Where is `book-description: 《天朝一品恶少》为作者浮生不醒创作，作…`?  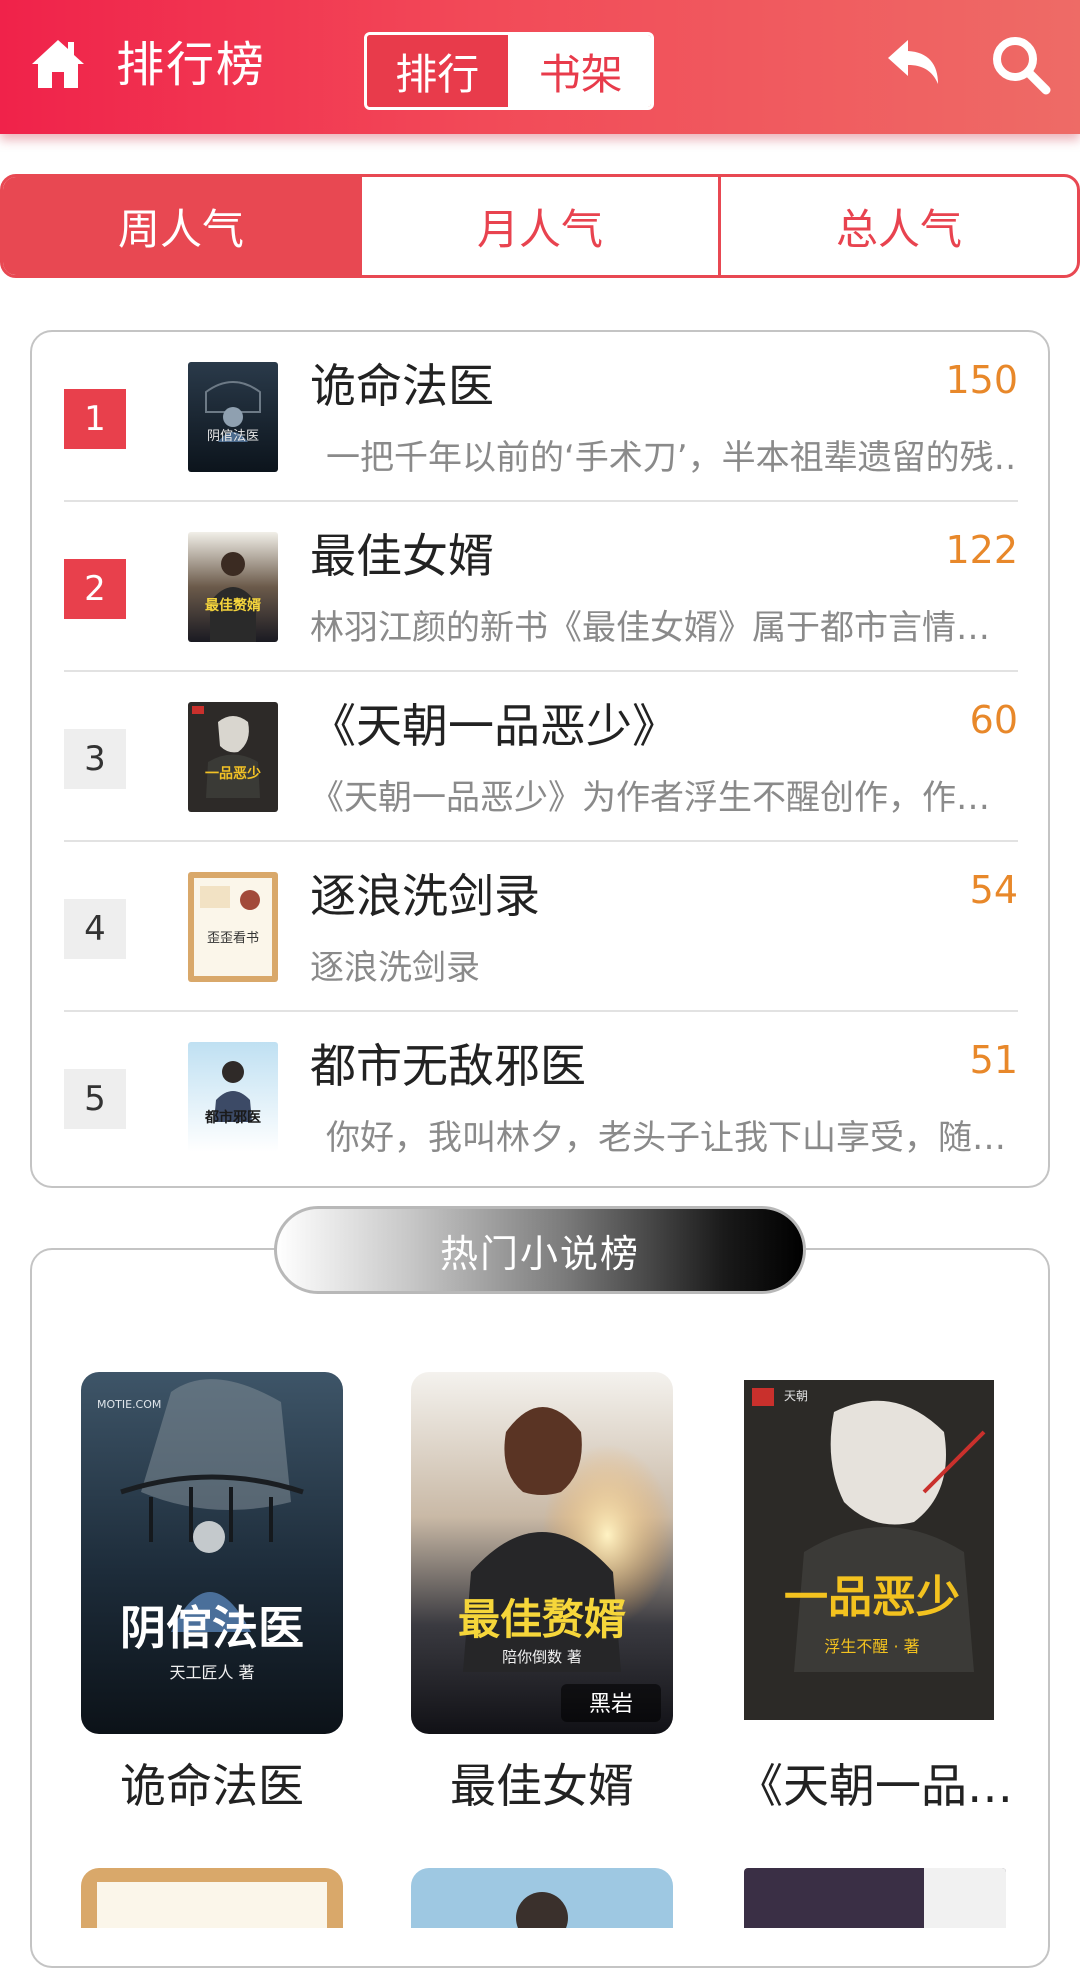
book-description: 《天朝一品恶少》为作者浮生不醒创作，作… is located at coordinates (650, 798).